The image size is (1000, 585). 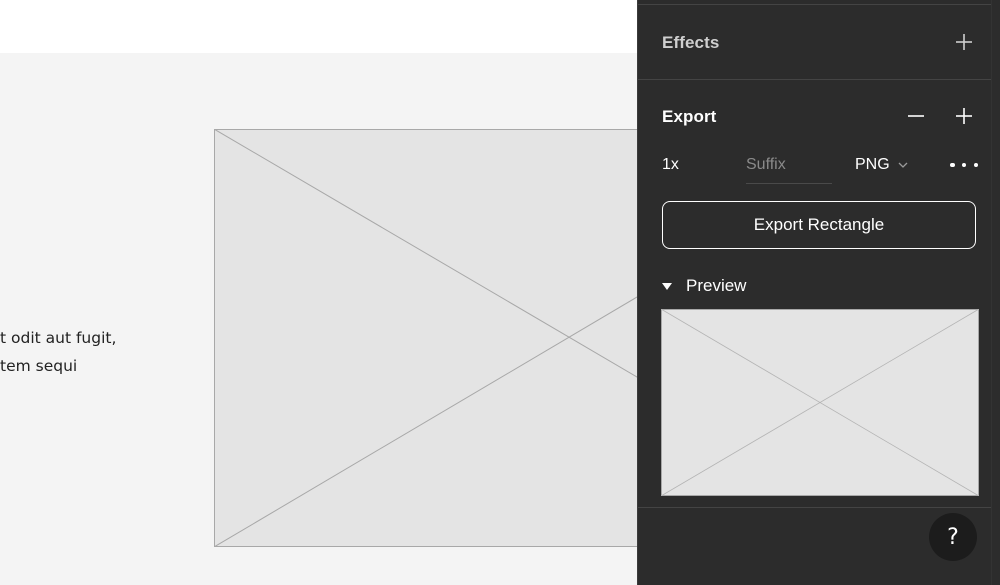 I want to click on export-scale-select: 1x, so click(x=670, y=165).